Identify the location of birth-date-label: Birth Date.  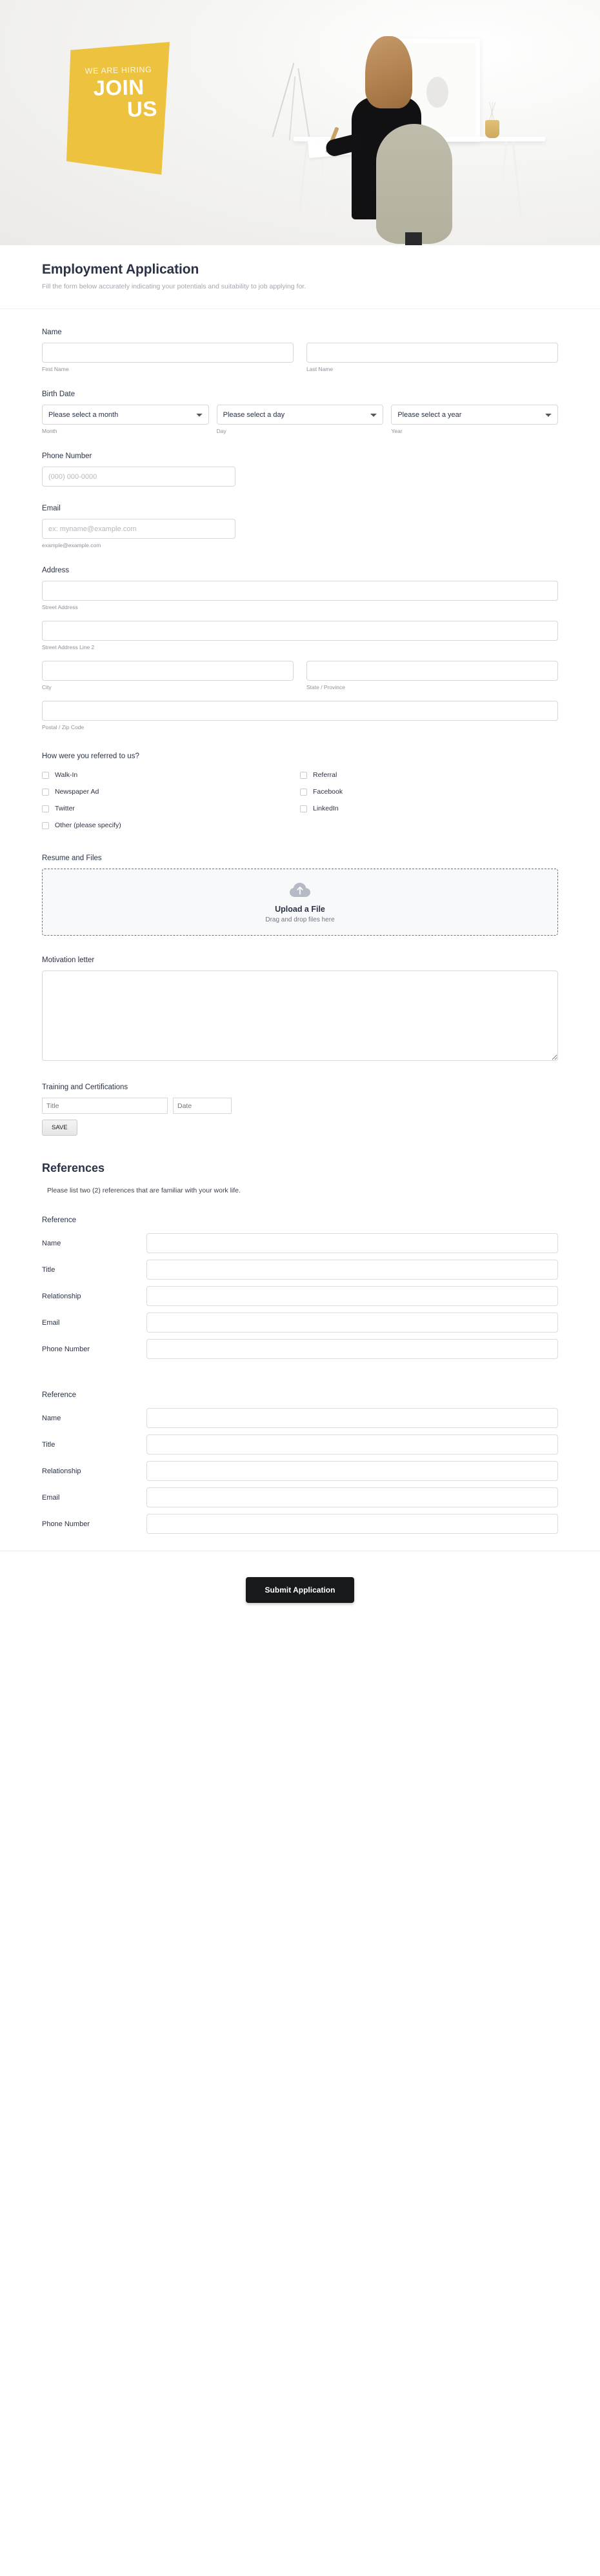
(58, 394).